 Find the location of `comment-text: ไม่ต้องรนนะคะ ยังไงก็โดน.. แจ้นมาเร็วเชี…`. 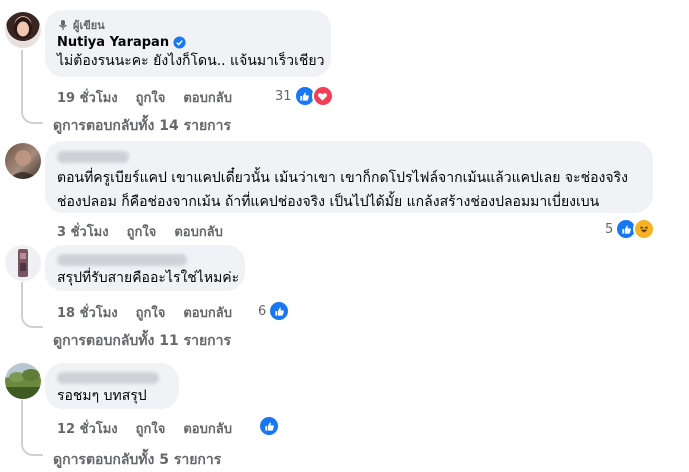

comment-text: ไม่ต้องรนนะคะ ยังไงก็โดน.. แจ้นมาเร็วเชี… is located at coordinates (191, 61).